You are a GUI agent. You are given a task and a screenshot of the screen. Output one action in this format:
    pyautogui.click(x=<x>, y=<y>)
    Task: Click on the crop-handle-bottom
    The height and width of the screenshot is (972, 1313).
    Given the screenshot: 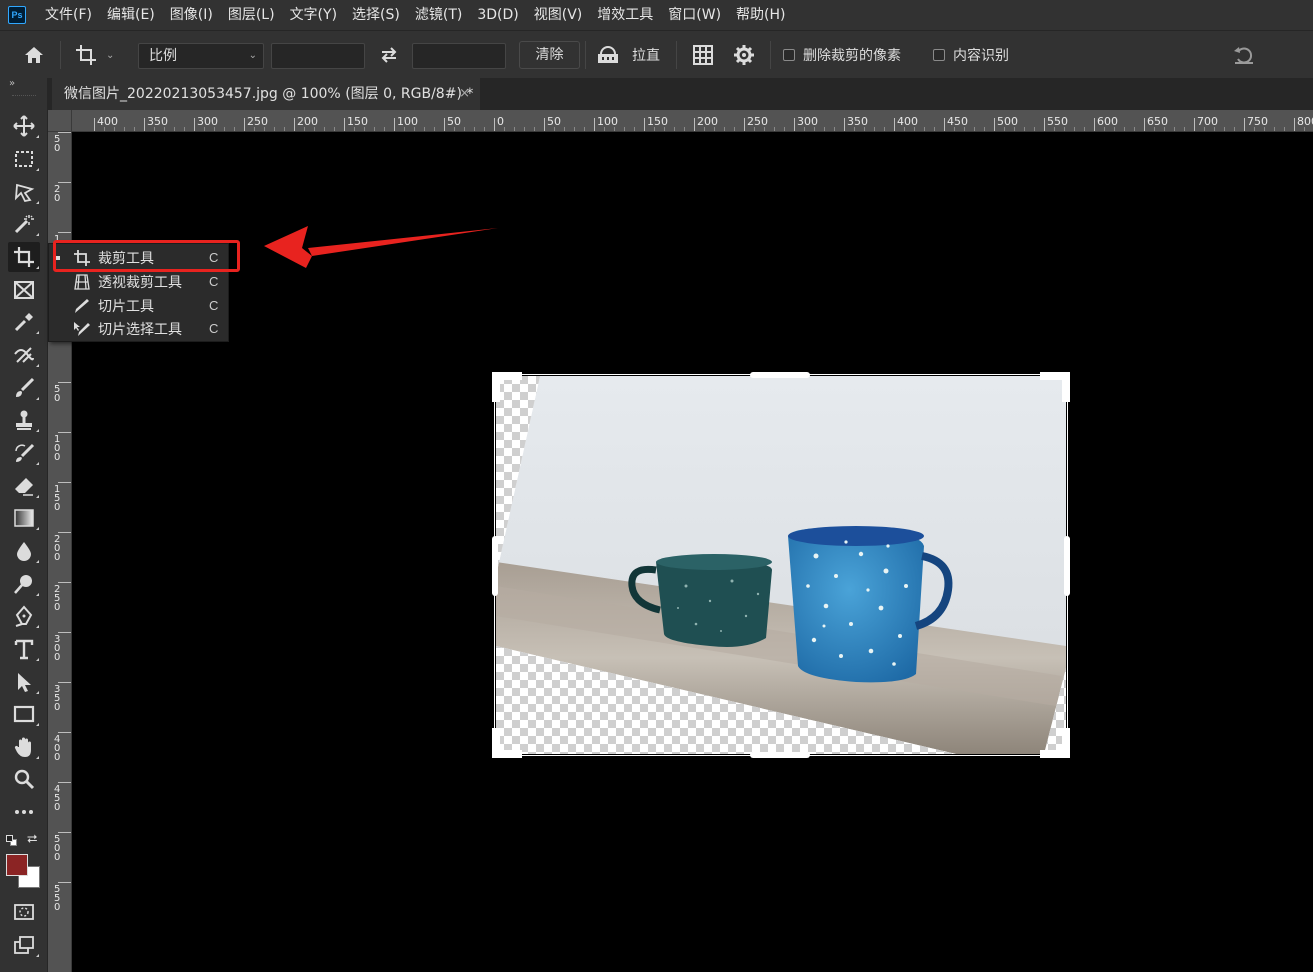 What is the action you would take?
    pyautogui.click(x=780, y=755)
    